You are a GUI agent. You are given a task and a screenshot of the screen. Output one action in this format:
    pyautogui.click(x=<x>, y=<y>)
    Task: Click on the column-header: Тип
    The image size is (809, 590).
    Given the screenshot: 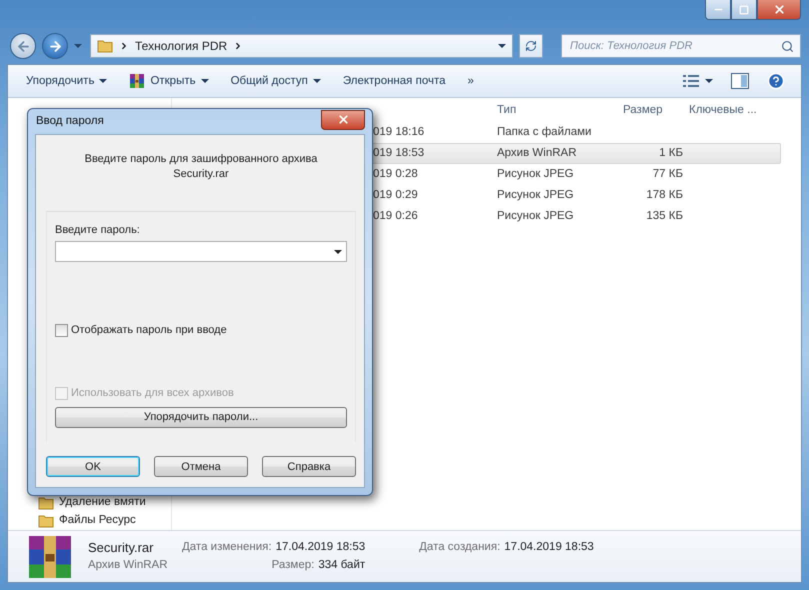 What is the action you would take?
    pyautogui.click(x=557, y=111)
    